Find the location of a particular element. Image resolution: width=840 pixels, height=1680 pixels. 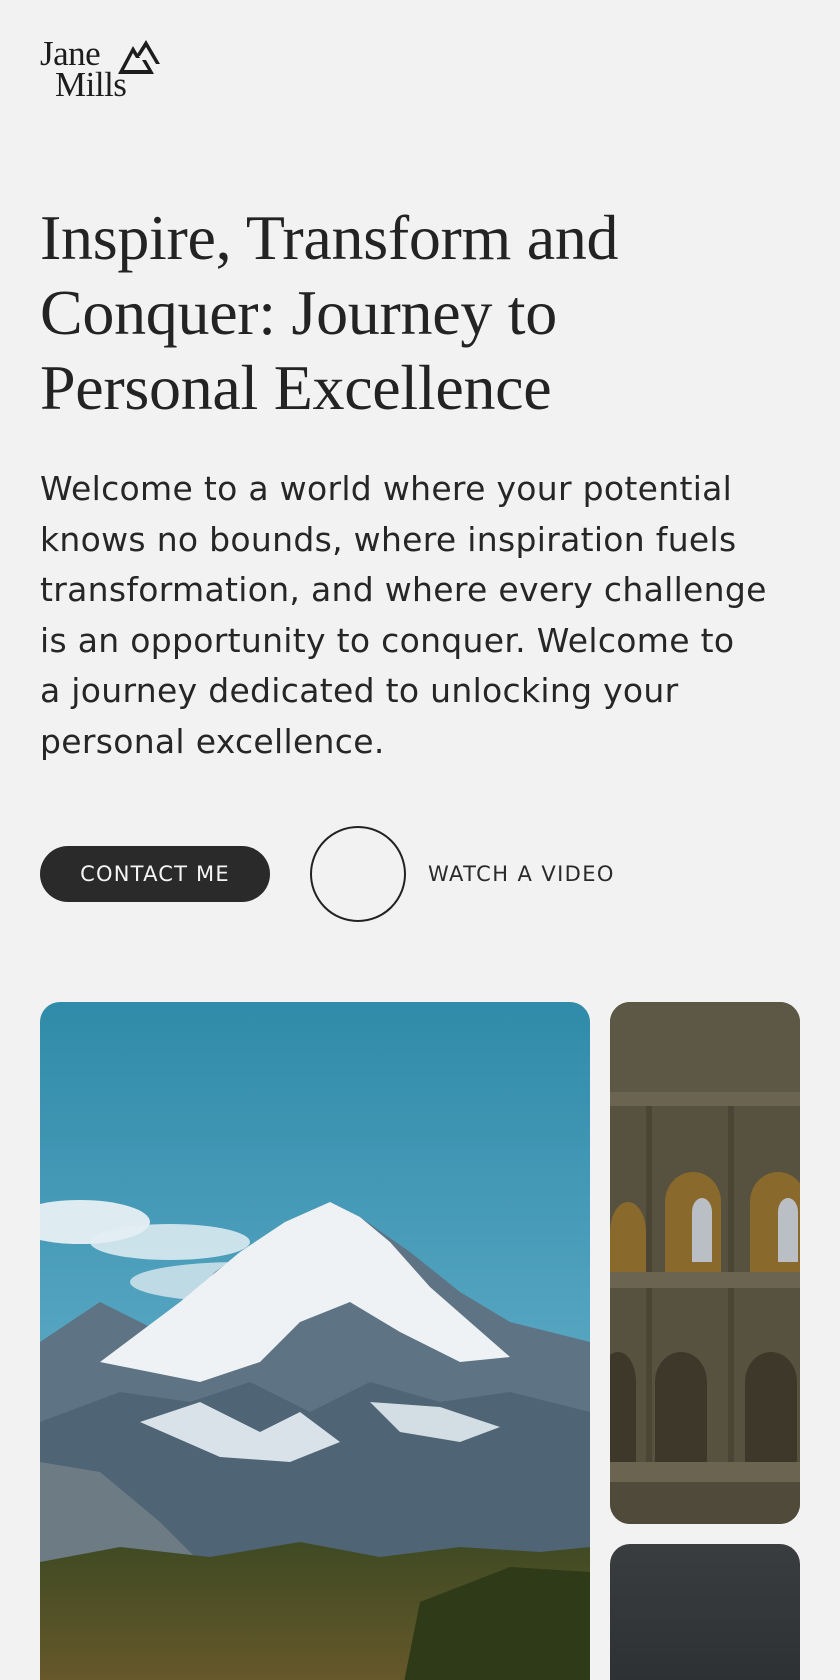

dark-photo is located at coordinates (705, 1612).